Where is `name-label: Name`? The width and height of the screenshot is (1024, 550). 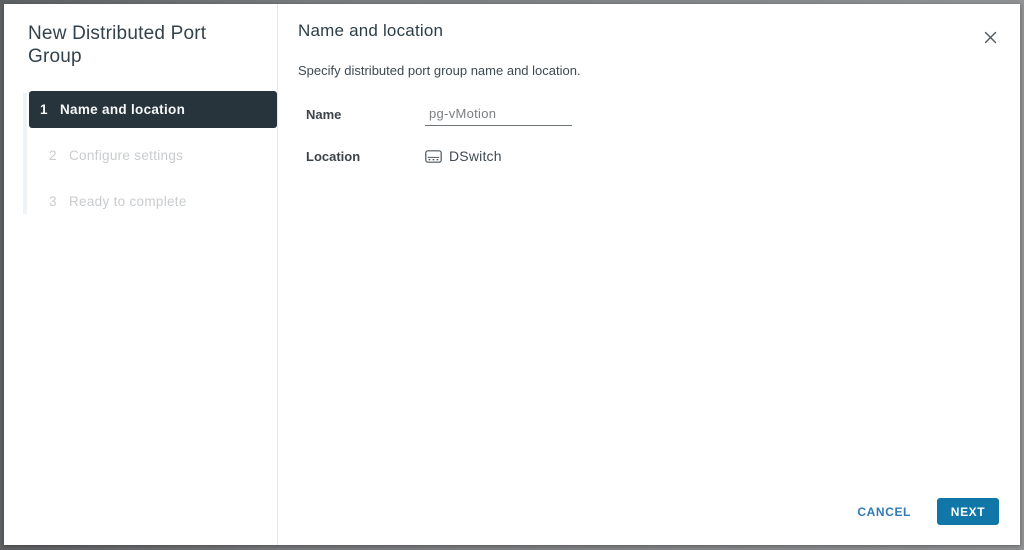
name-label: Name is located at coordinates (324, 114).